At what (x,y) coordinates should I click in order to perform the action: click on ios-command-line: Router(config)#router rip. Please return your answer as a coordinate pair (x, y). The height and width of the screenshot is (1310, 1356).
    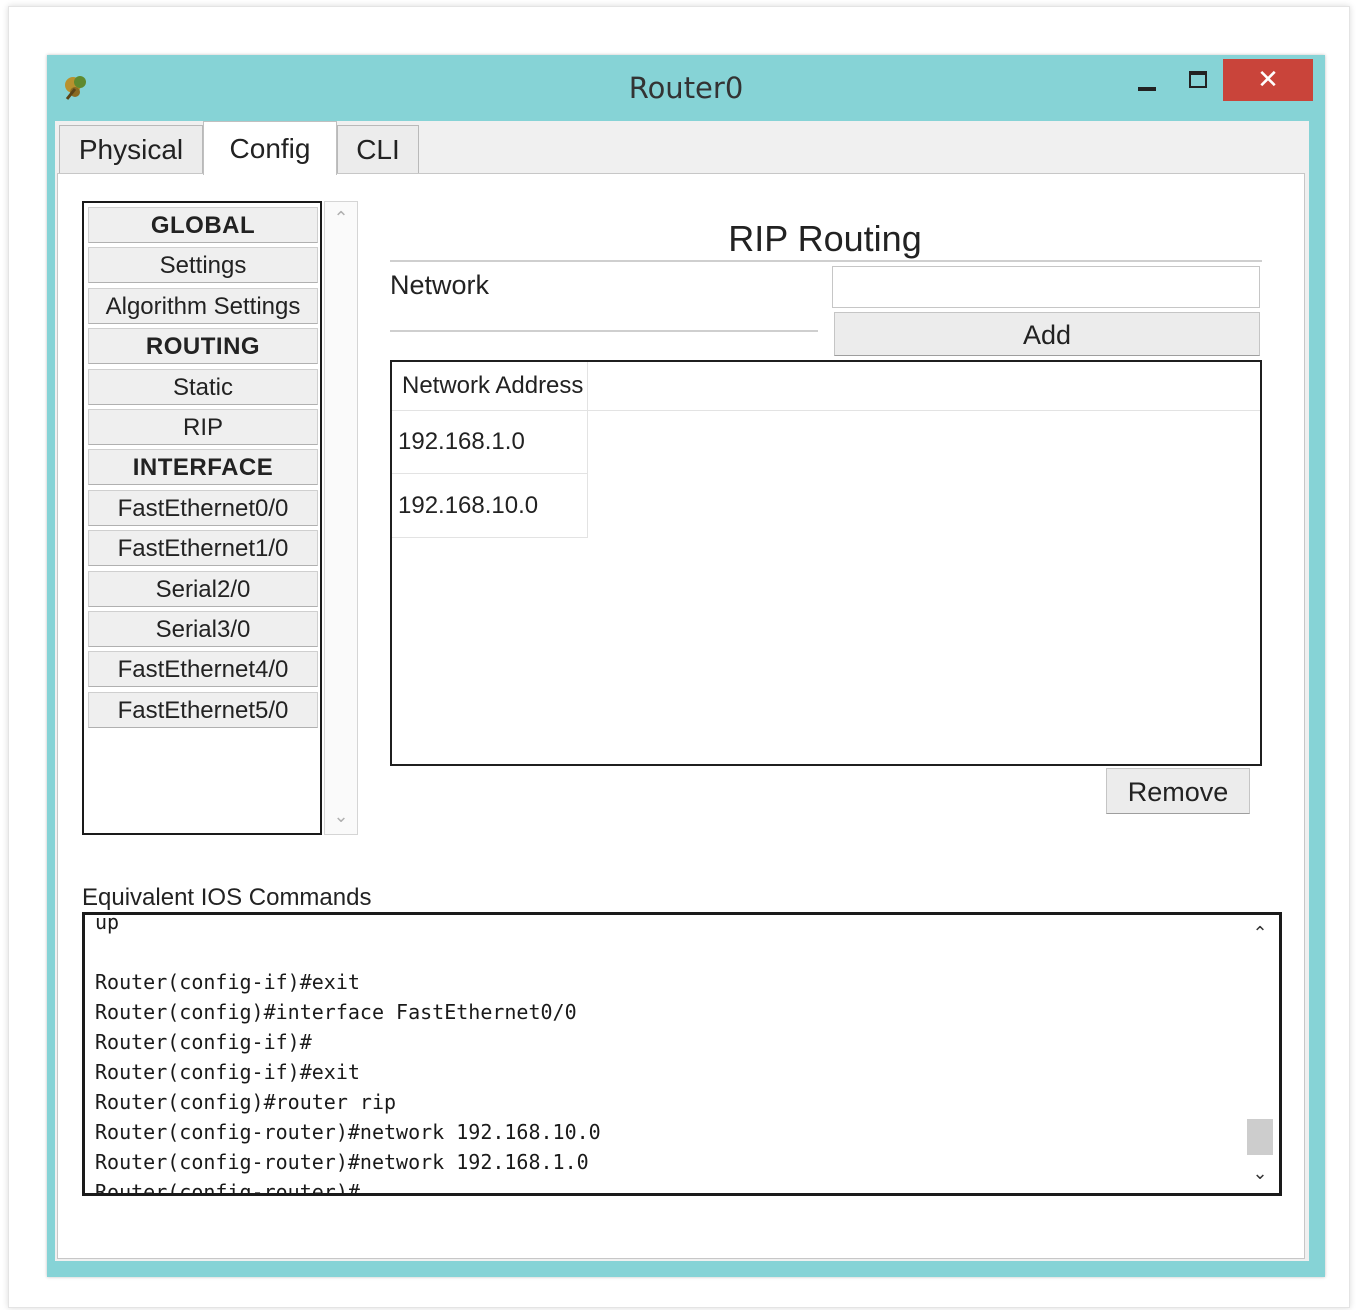
    Looking at the image, I should click on (246, 1102).